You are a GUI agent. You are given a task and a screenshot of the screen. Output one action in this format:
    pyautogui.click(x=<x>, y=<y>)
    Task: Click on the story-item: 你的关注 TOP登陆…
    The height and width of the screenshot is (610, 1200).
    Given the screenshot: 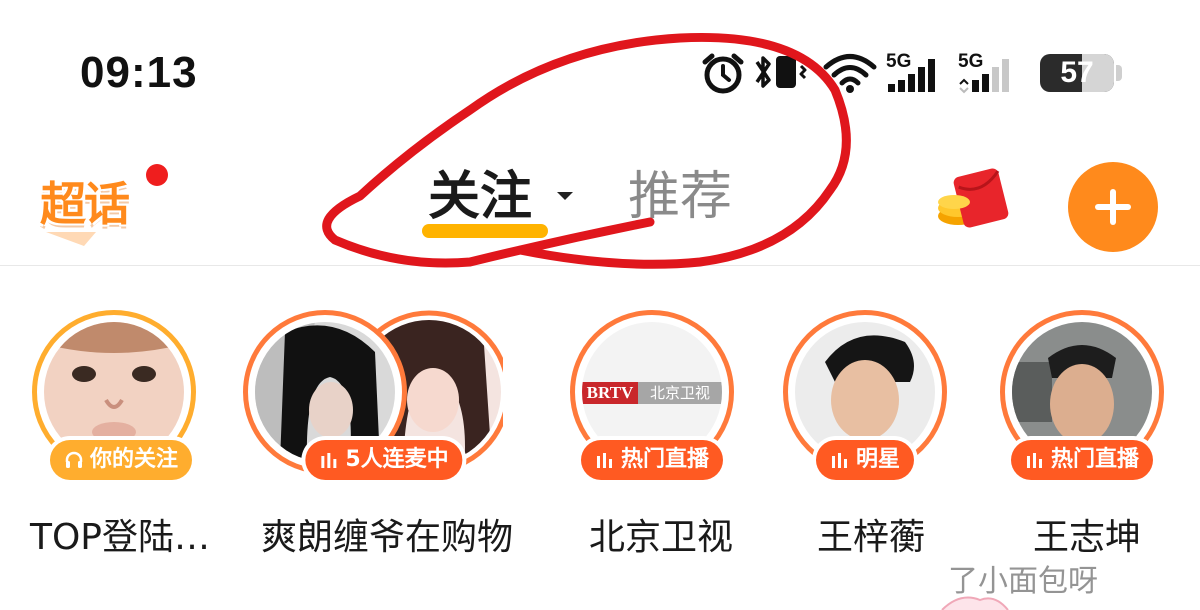 What is the action you would take?
    pyautogui.click(x=117, y=440)
    